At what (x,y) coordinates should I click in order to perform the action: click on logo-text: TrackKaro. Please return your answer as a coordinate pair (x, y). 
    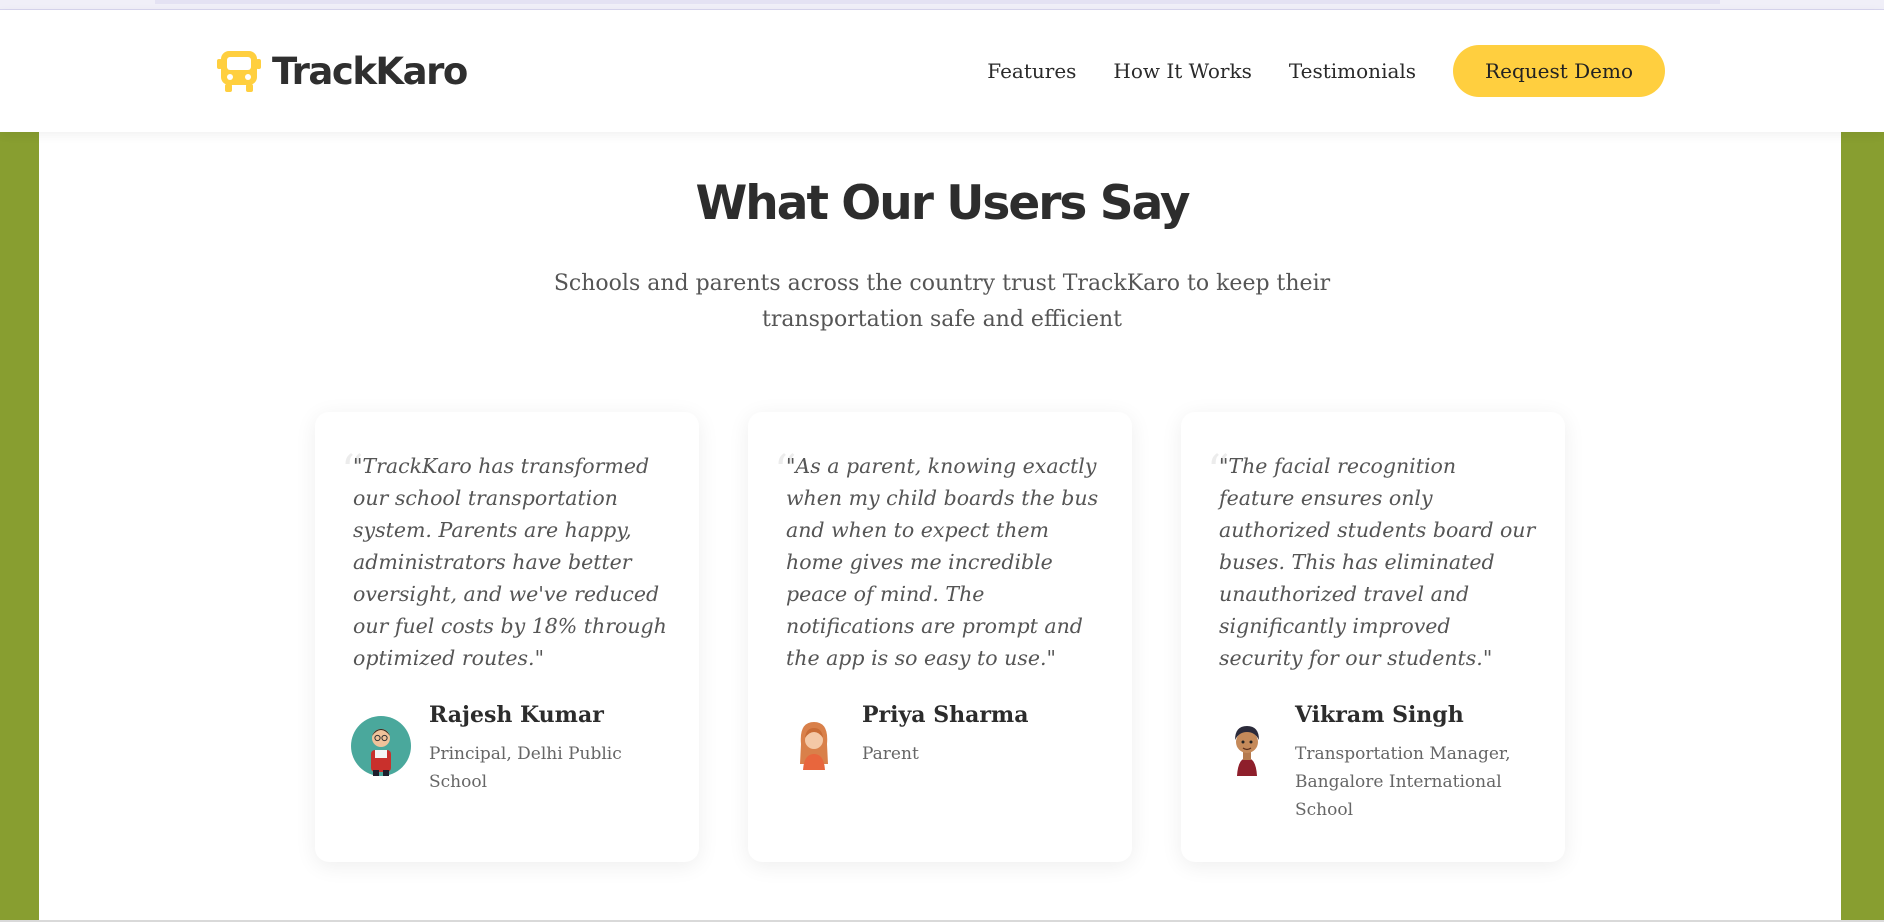
    Looking at the image, I should click on (370, 71).